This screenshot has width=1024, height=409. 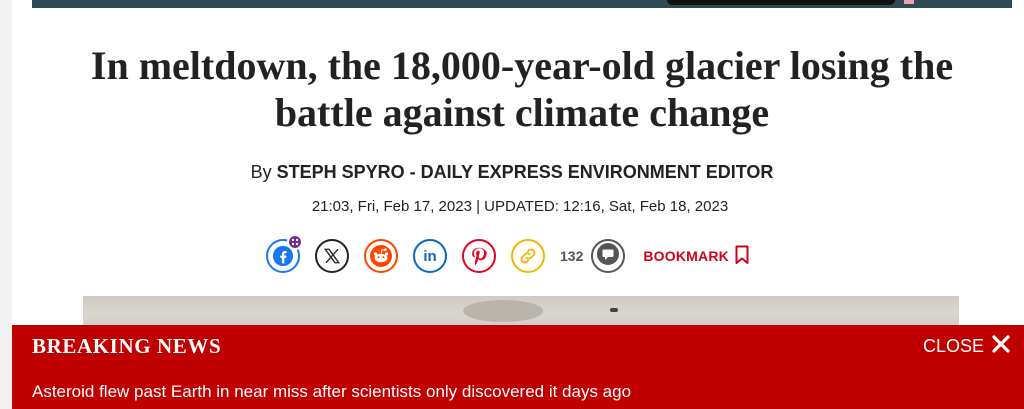 I want to click on linkedin-icon: in, so click(x=430, y=256).